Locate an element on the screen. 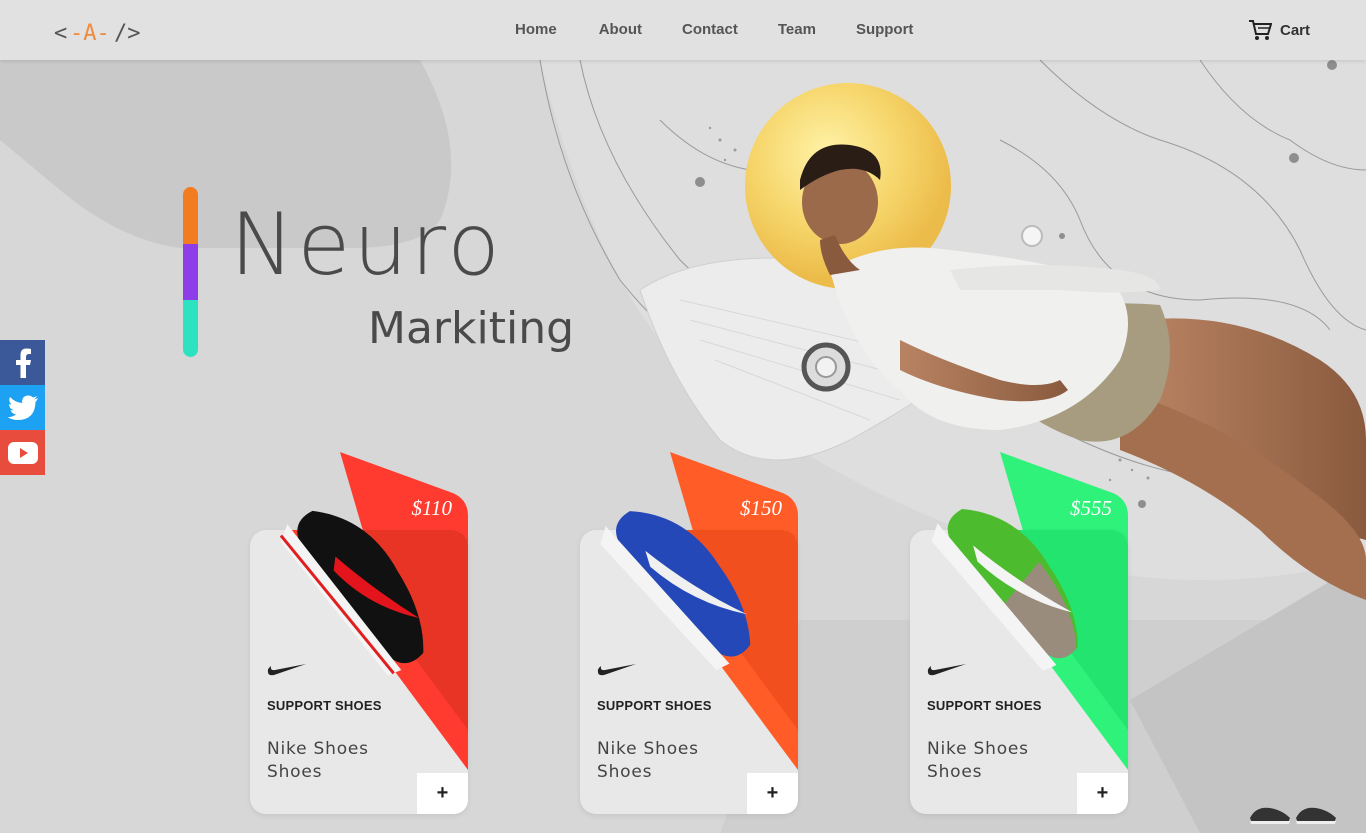 The height and width of the screenshot is (833, 1366). youtube-icon is located at coordinates (22, 452).